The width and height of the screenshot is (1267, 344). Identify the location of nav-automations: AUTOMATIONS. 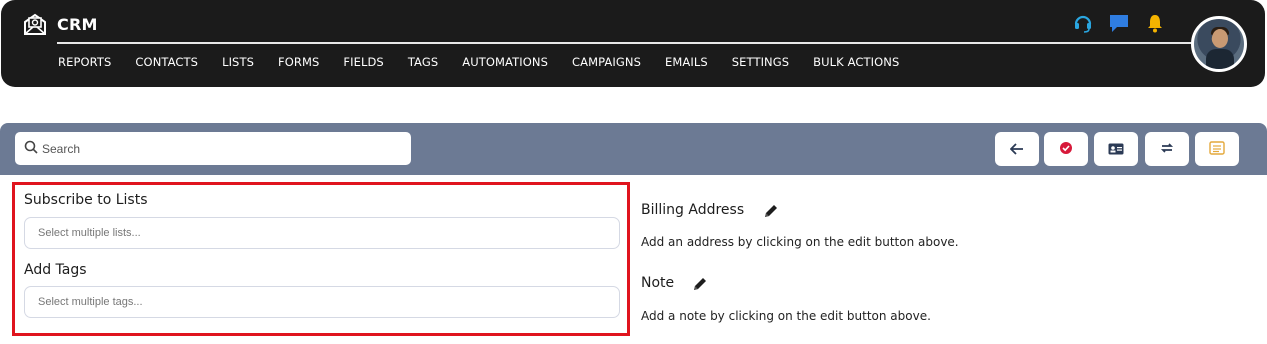
(505, 62).